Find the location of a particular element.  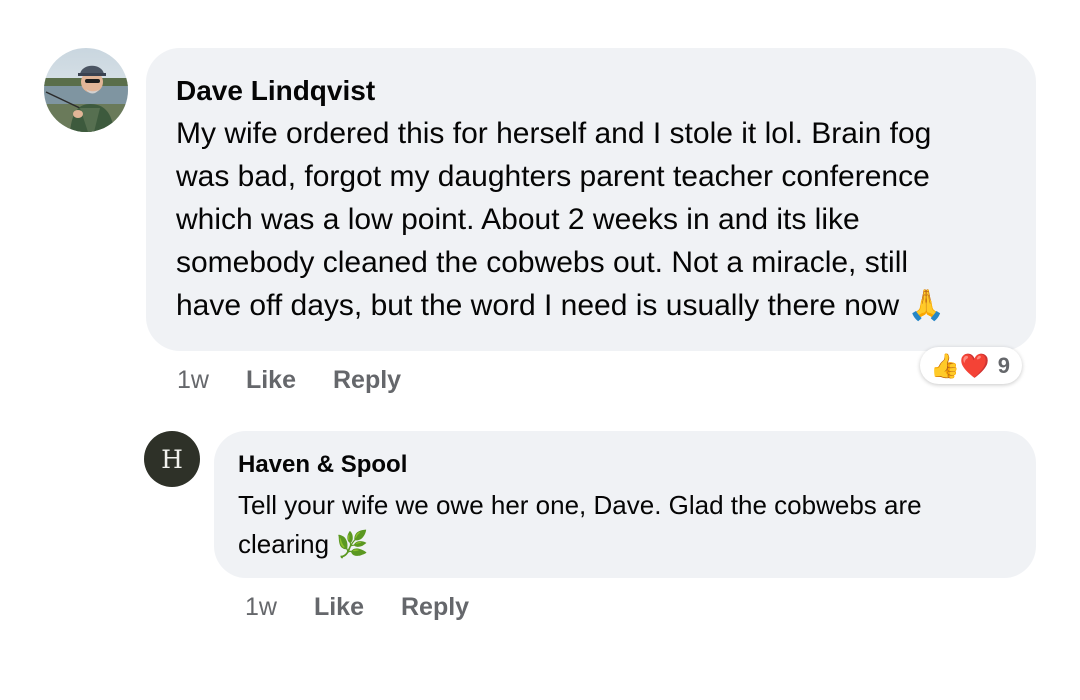

comment-timestamp: 1w is located at coordinates (193, 380).